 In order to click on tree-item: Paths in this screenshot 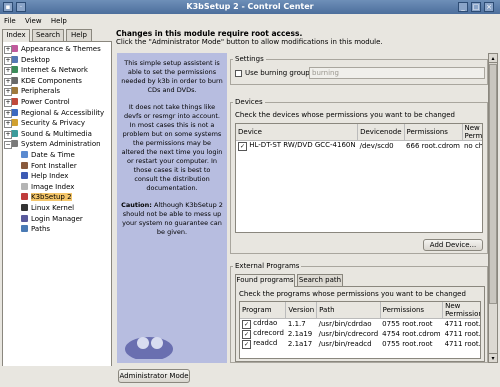, I will do `click(35, 229)`.